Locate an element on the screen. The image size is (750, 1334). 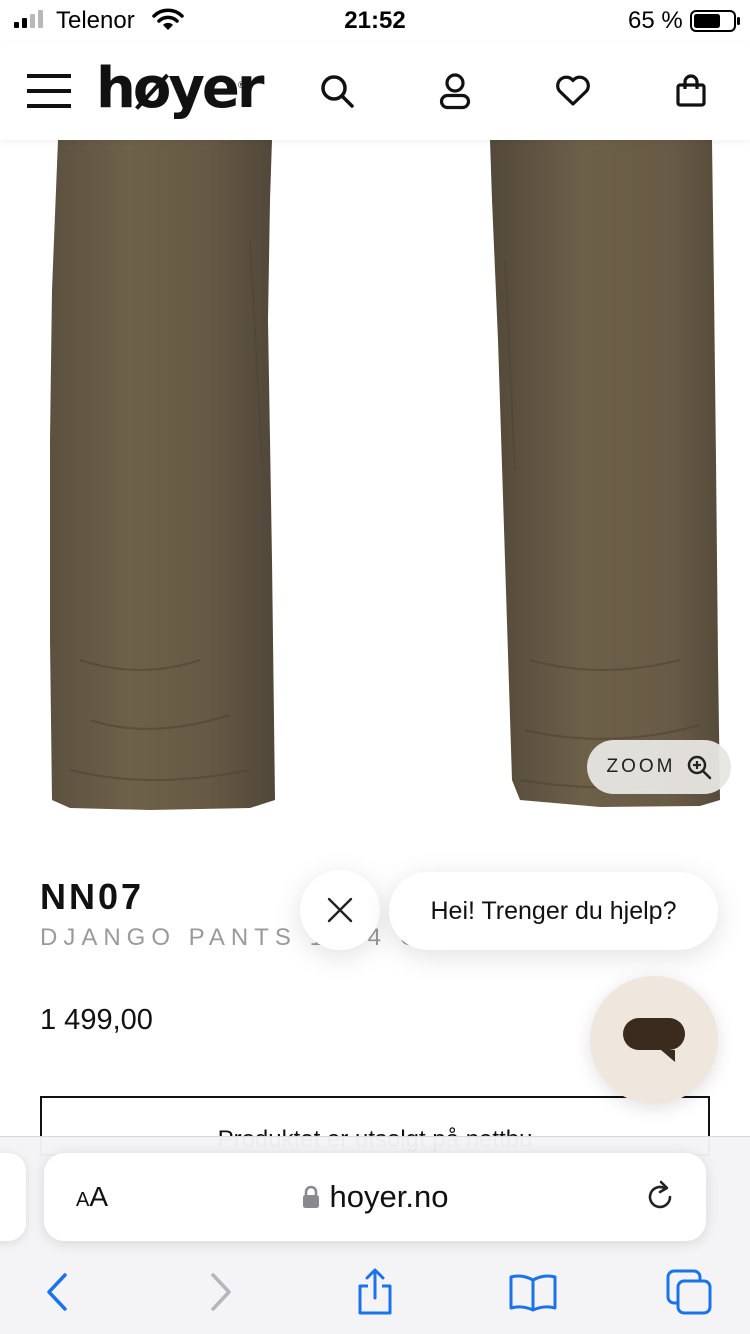
tabs-icon is located at coordinates (689, 1292).